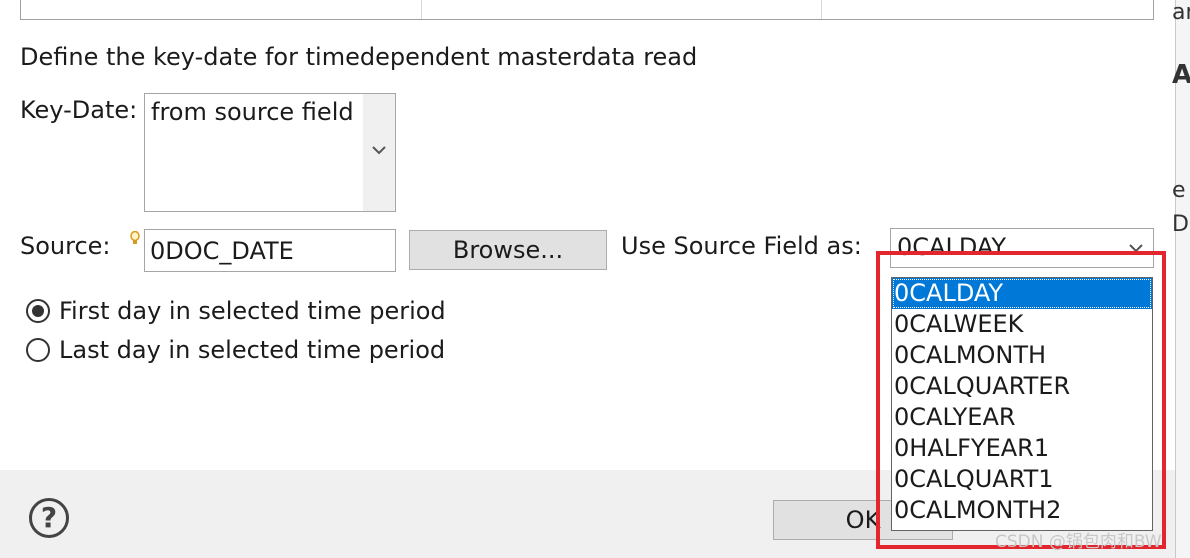  I want to click on watermark-text: CSDN @锅包肉和BW, so click(1078, 542).